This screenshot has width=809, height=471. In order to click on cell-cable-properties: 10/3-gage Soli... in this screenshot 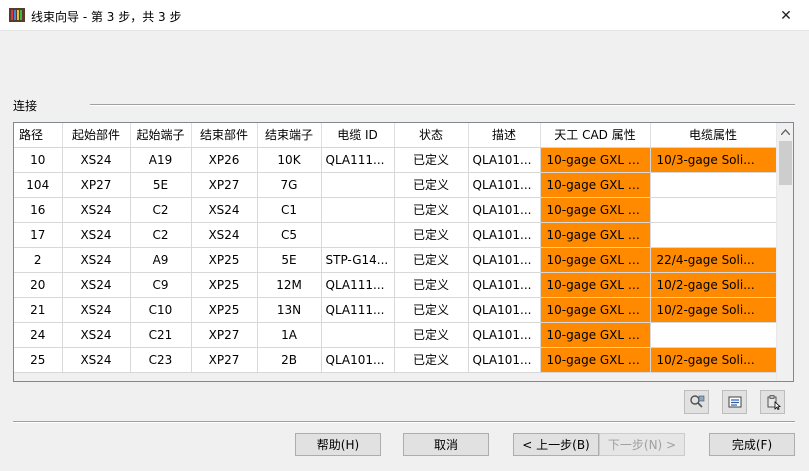, I will do `click(713, 160)`.